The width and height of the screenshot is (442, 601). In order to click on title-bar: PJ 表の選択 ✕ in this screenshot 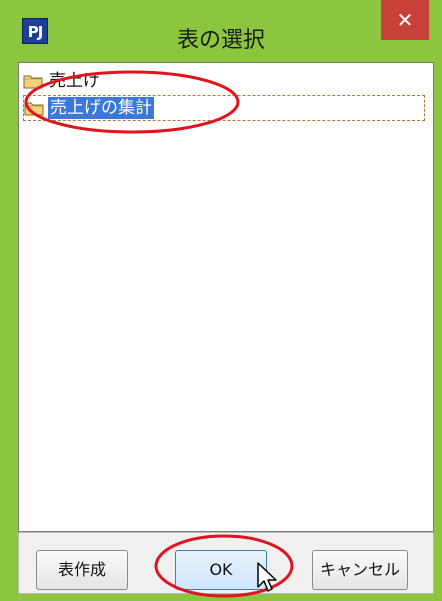, I will do `click(221, 31)`.